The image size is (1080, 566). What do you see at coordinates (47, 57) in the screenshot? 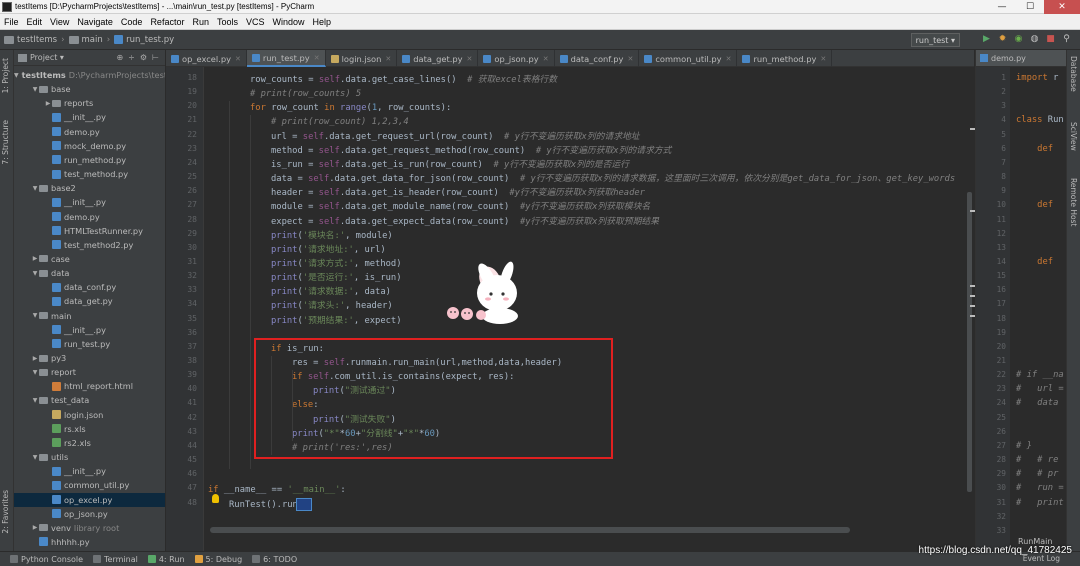
I see `project-view-selector: Project ▾` at bounding box center [47, 57].